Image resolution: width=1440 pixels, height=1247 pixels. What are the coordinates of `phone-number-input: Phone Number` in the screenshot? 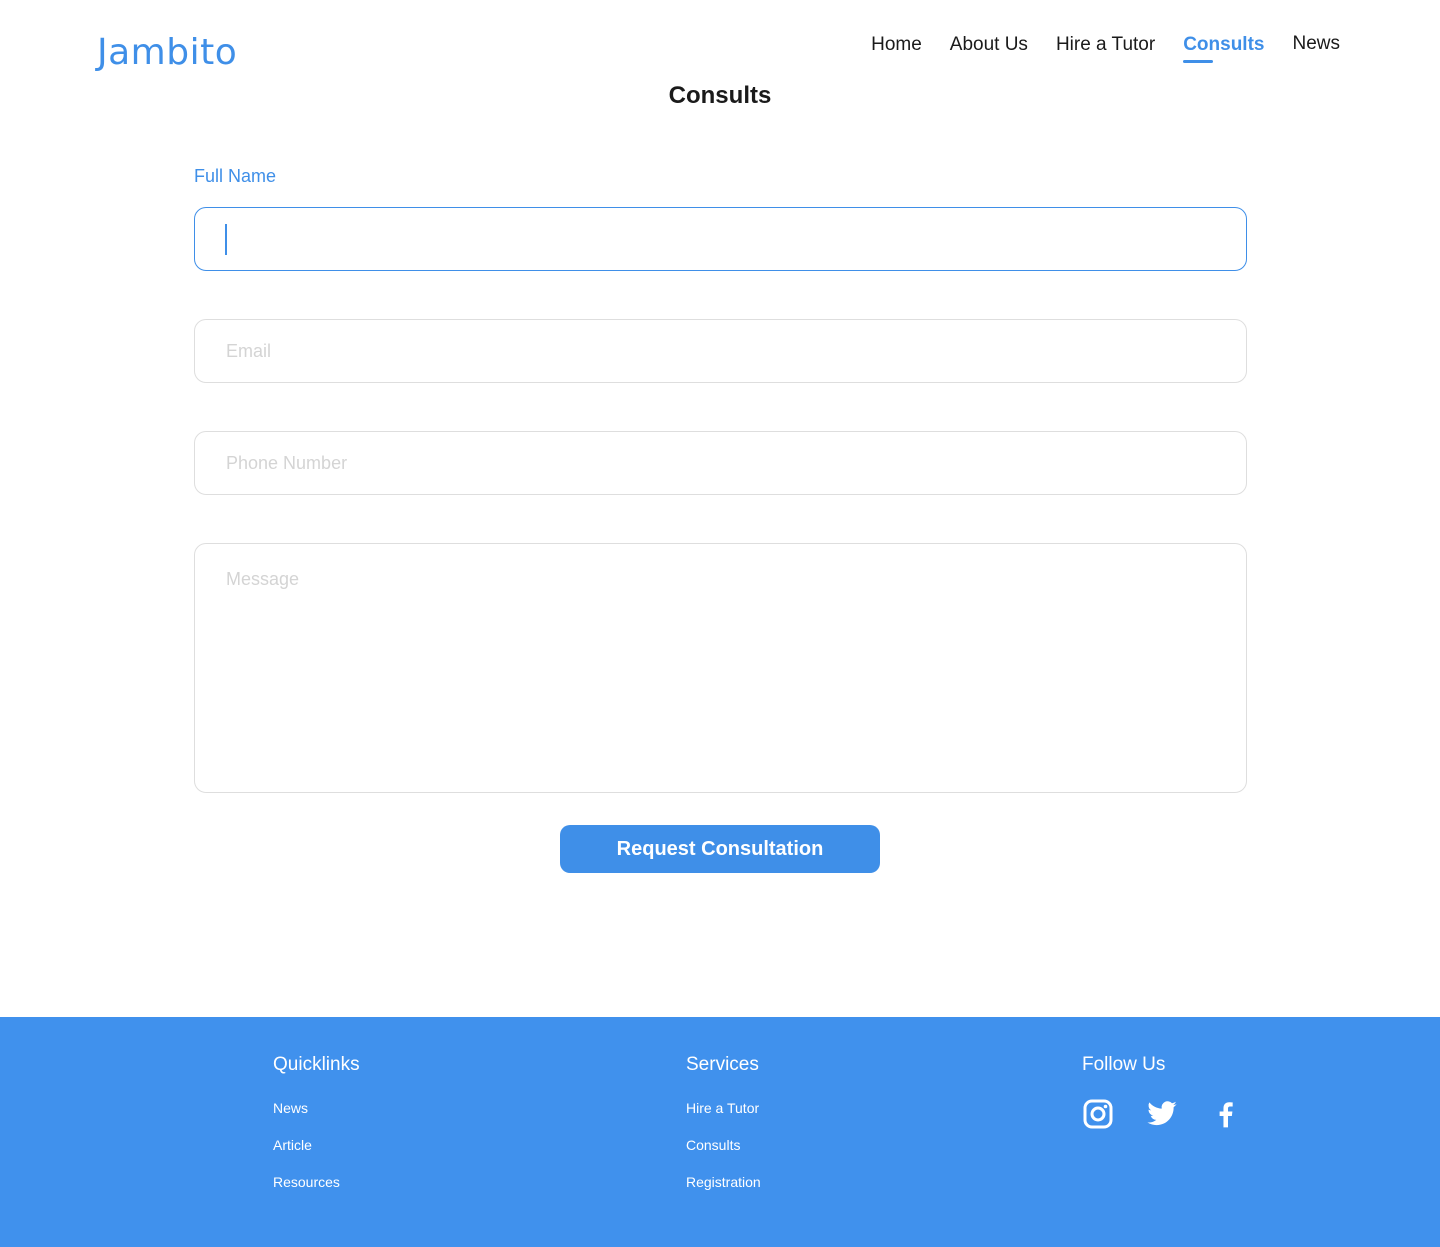 It's located at (720, 463).